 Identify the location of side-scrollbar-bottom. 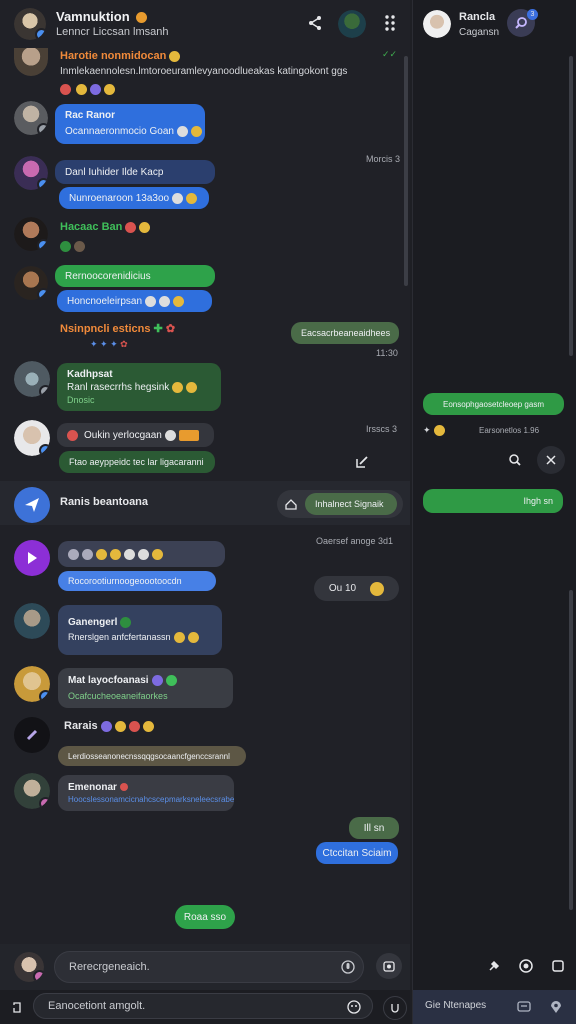
(571, 750).